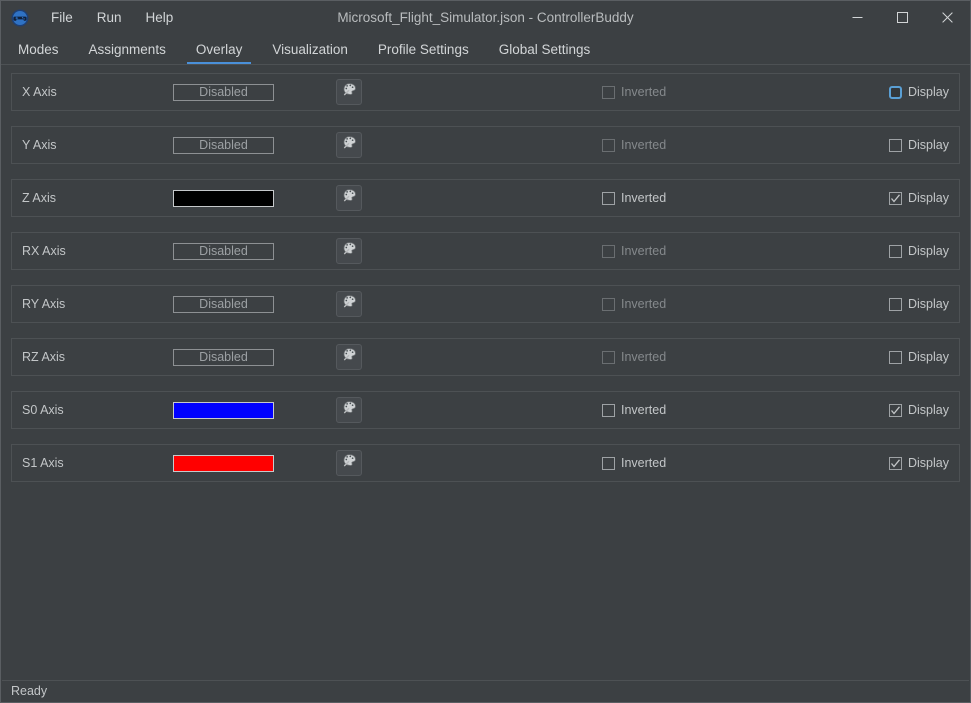 The height and width of the screenshot is (703, 971). Describe the element at coordinates (485, 251) in the screenshot. I see `axis-row: RX Axis Disabled Inverted Display` at that location.